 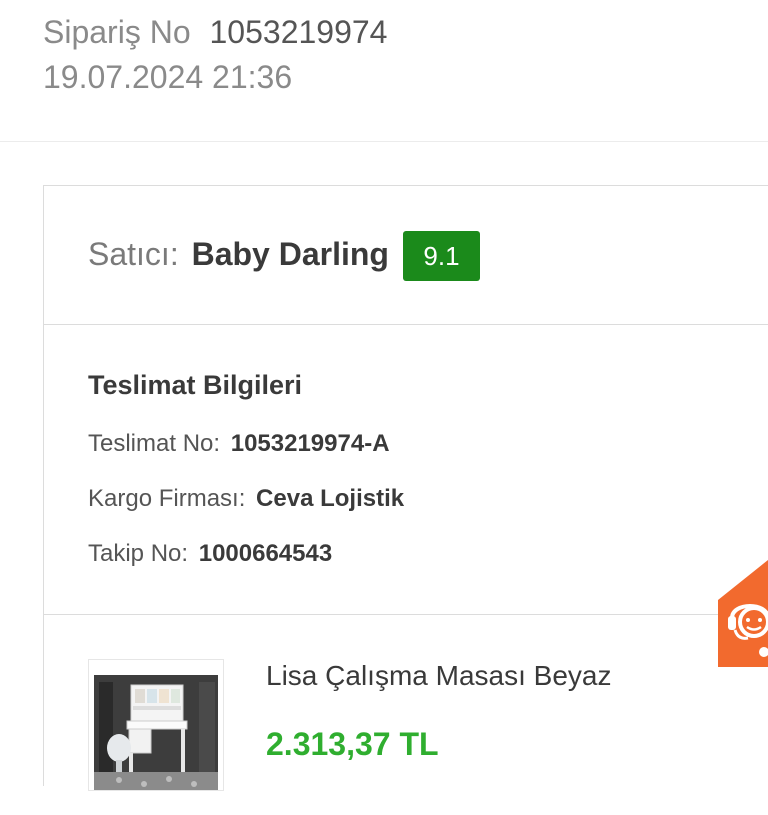 I want to click on support-agent-icon, so click(x=743, y=613).